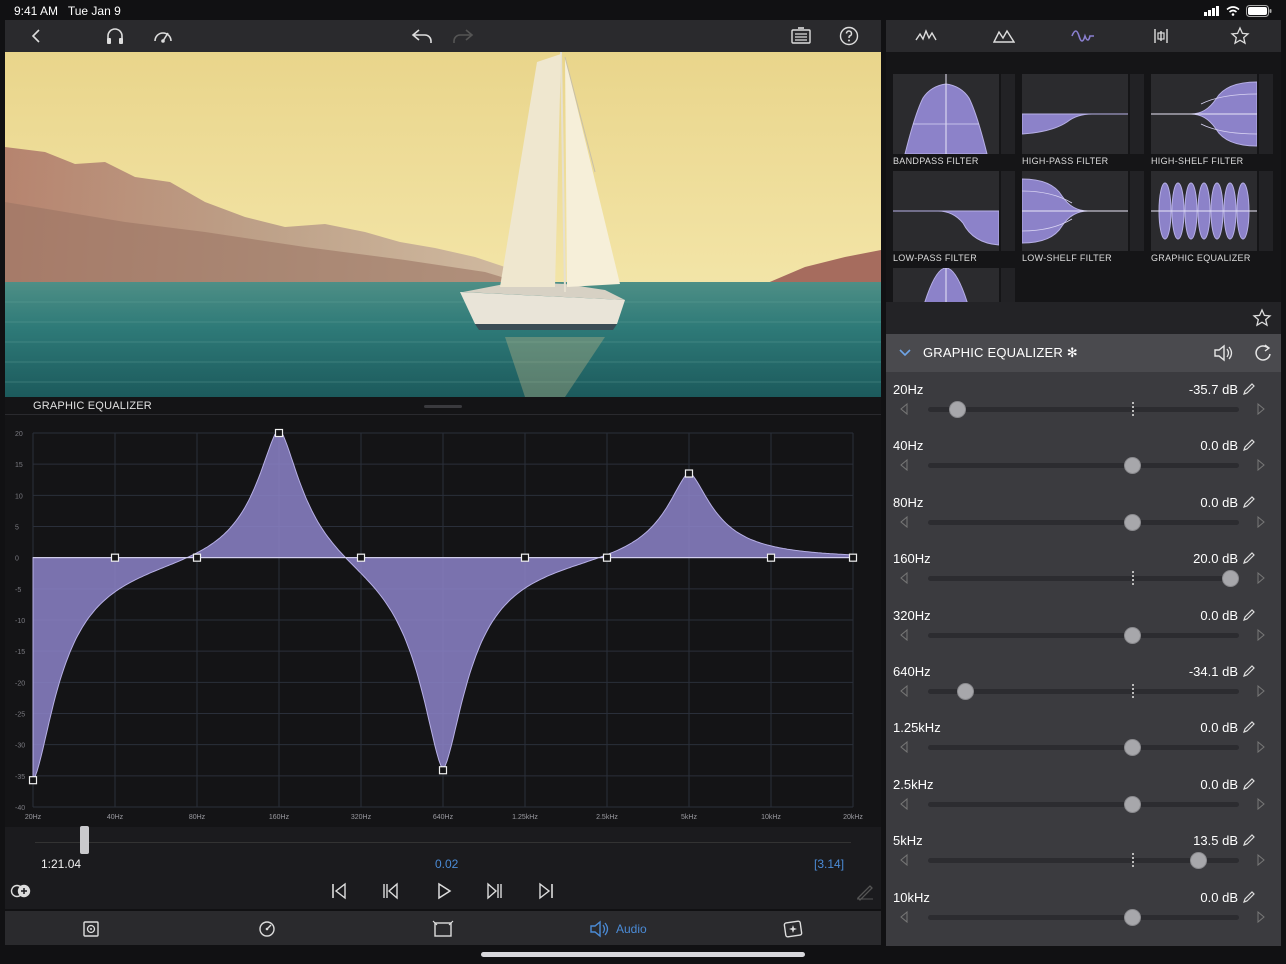 The image size is (1286, 964). I want to click on crop-tool-icon, so click(443, 929).